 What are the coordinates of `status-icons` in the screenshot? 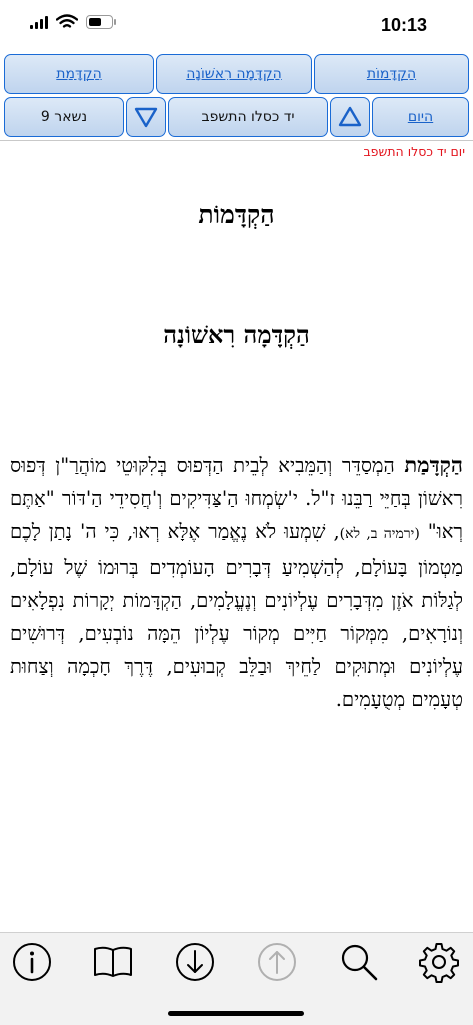 It's located at (73, 22).